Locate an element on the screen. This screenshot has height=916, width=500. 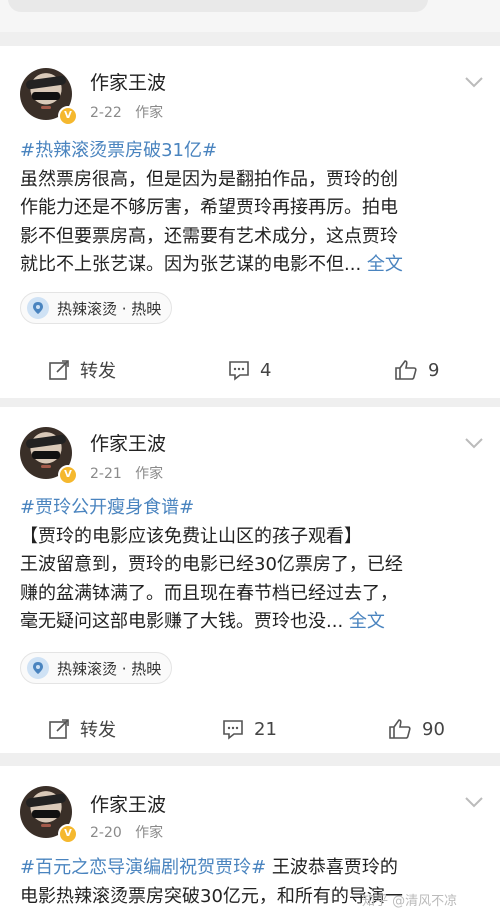
post-date: 2-22 is located at coordinates (106, 113).